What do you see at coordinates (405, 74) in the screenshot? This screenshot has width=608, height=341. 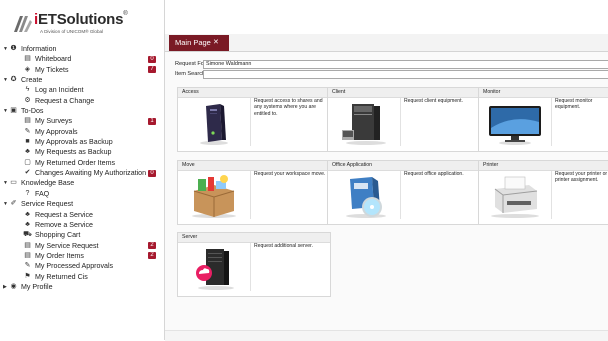 I see `item-search-input` at bounding box center [405, 74].